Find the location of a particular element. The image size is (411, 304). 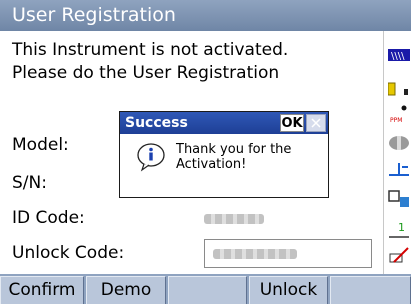

id-code-value is located at coordinates (234, 219).